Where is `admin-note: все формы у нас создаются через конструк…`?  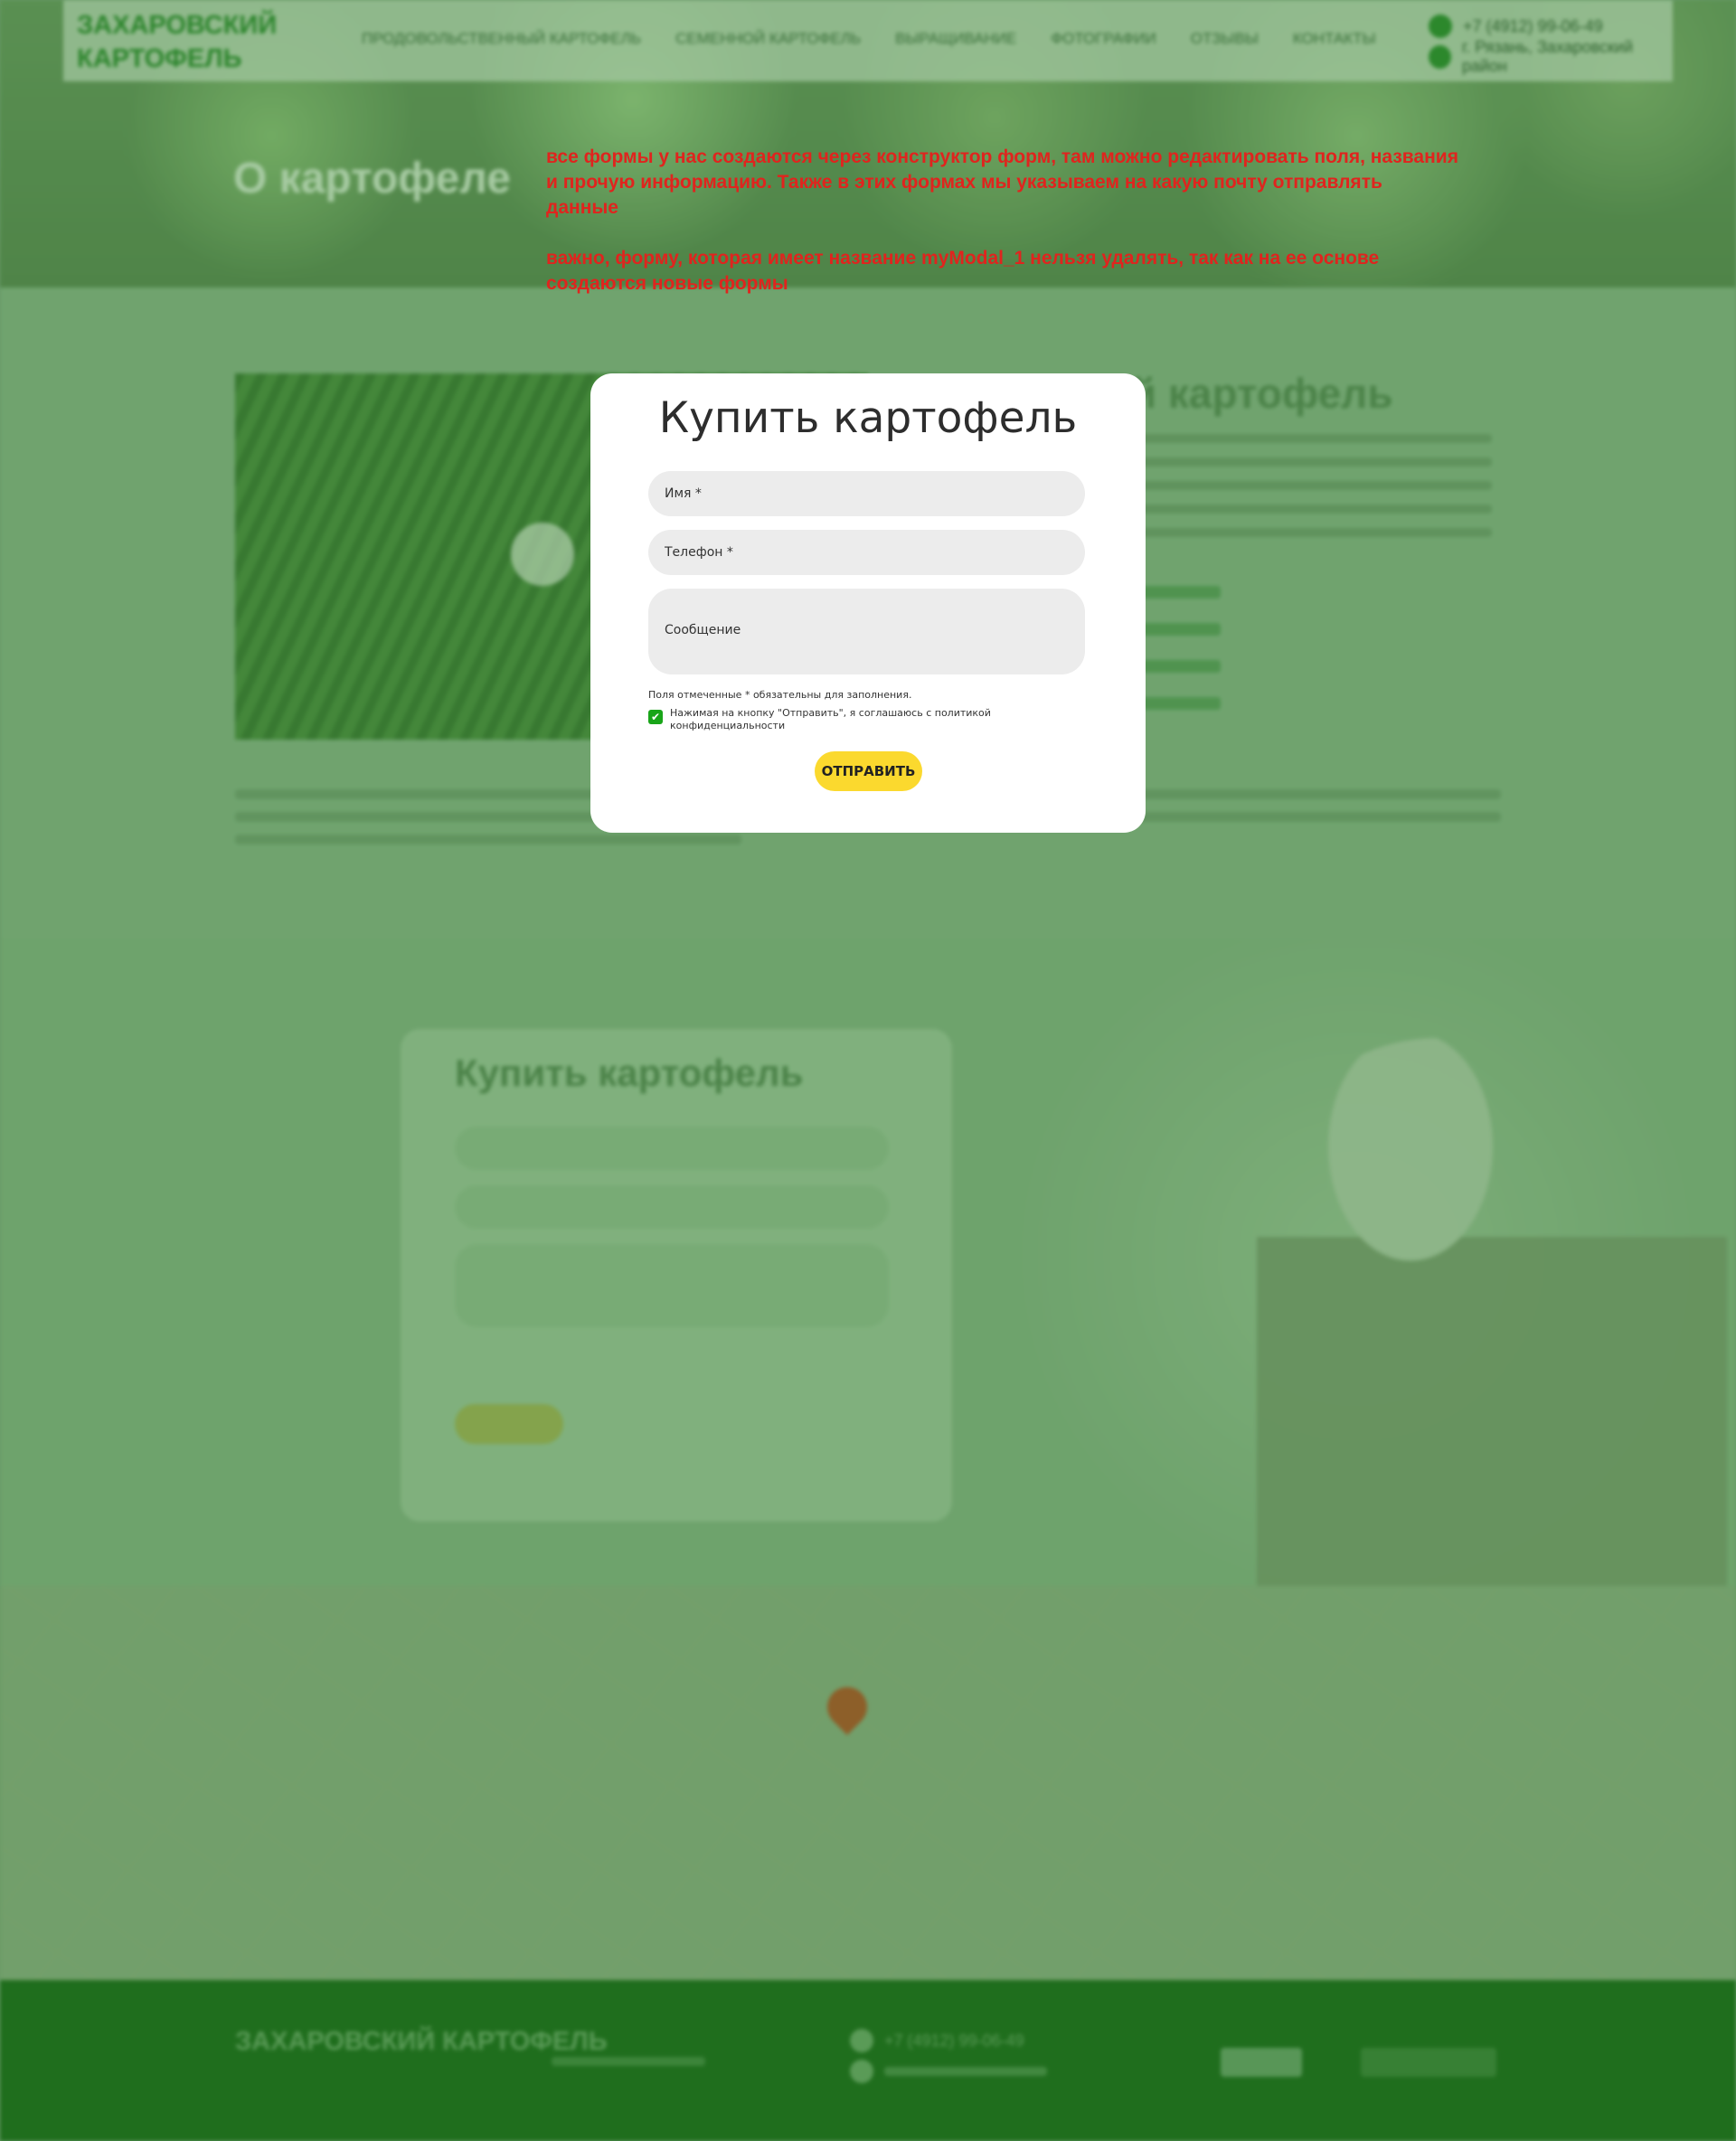 admin-note: все формы у нас создаются через конструк… is located at coordinates (1003, 221).